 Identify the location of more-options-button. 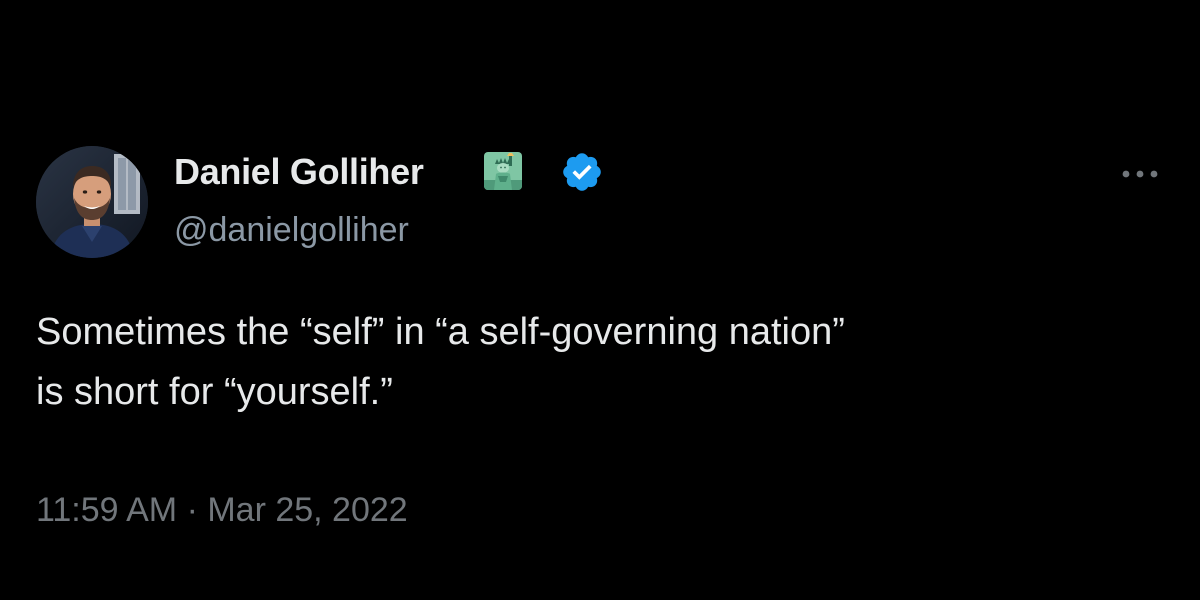
(1140, 174).